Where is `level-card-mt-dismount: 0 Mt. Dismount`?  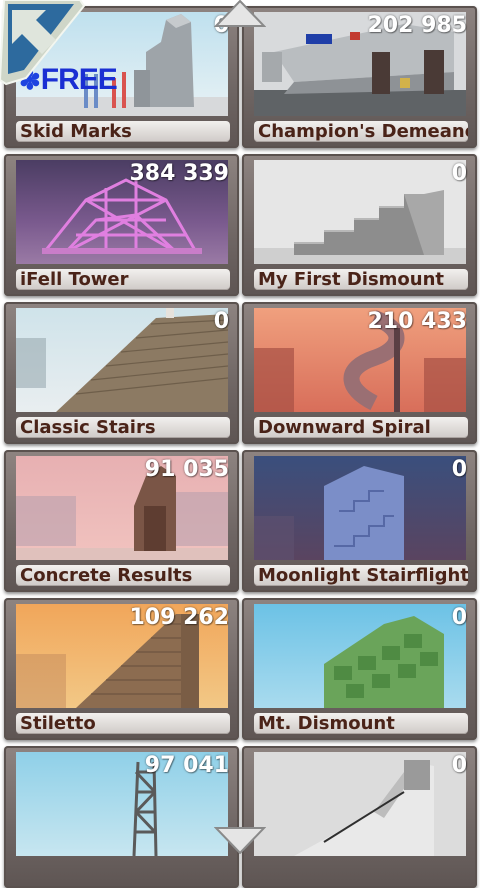 level-card-mt-dismount: 0 Mt. Dismount is located at coordinates (359, 669).